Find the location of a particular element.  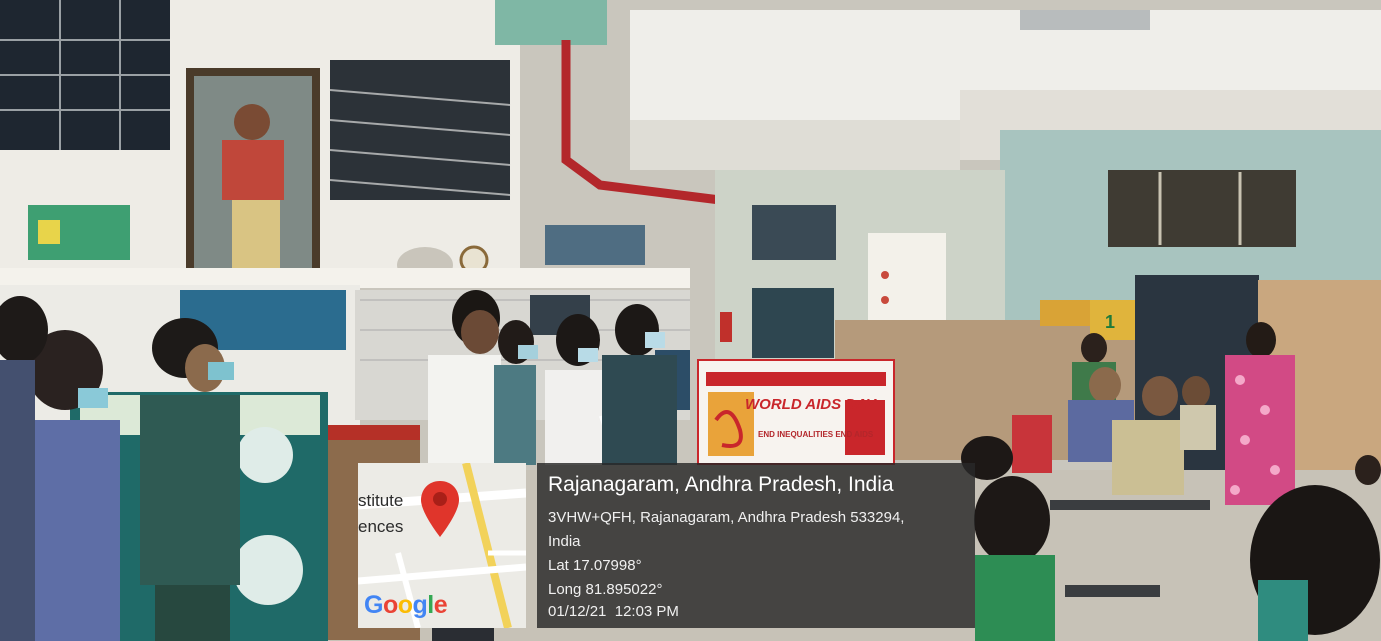

address-line2: India is located at coordinates (564, 541).